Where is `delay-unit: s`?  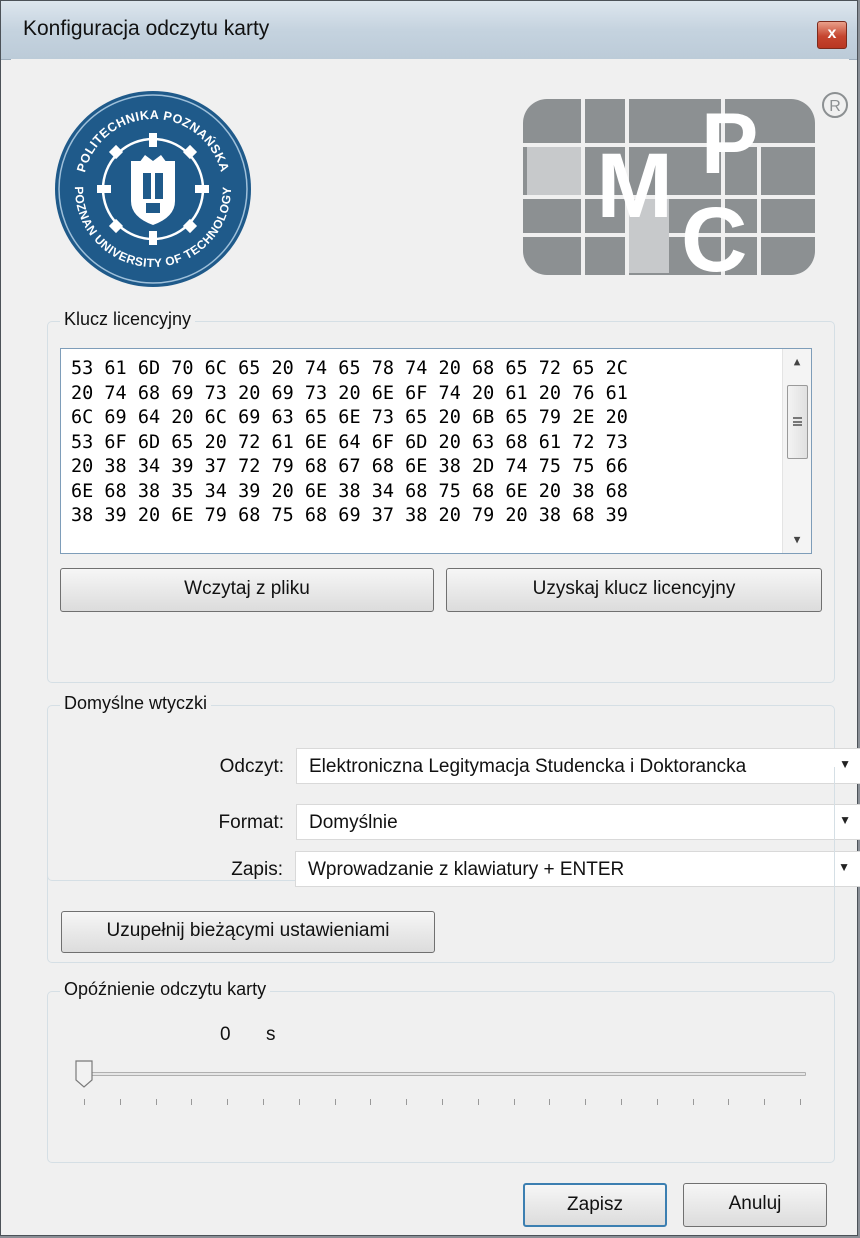
delay-unit: s is located at coordinates (271, 1034).